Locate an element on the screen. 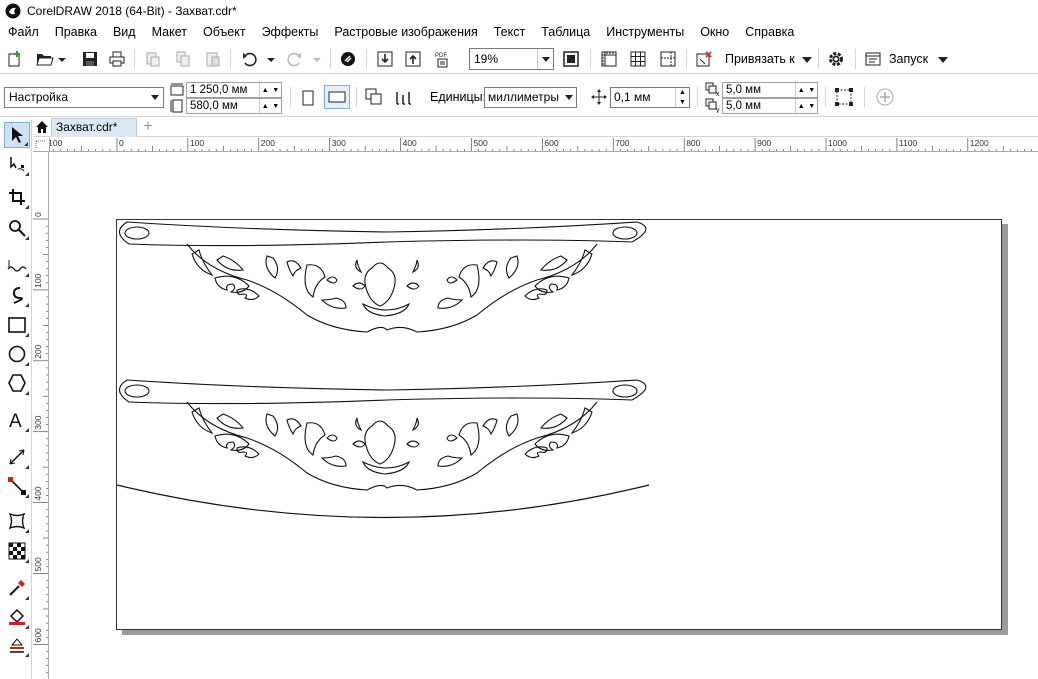 This screenshot has width=1038, height=679. menu-edit: Правка is located at coordinates (76, 32).